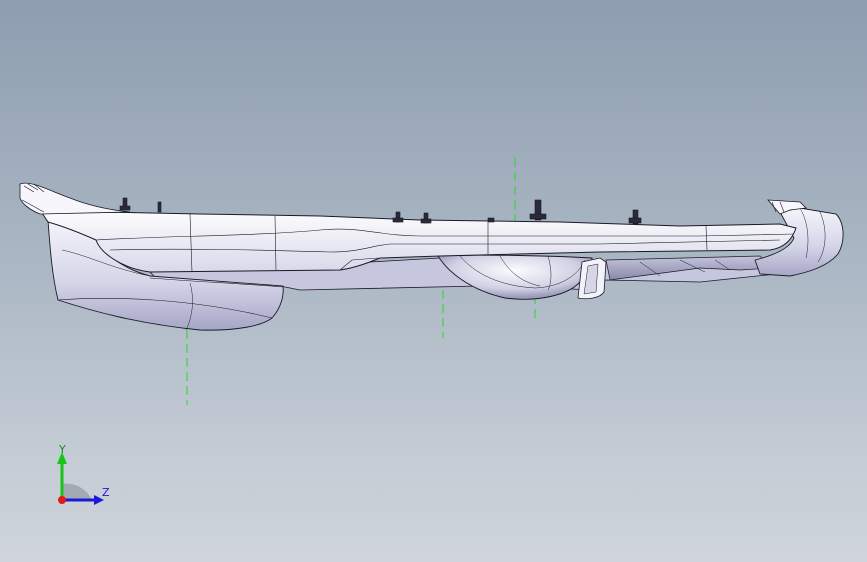 The width and height of the screenshot is (867, 562). I want to click on left-lip, so click(75, 198).